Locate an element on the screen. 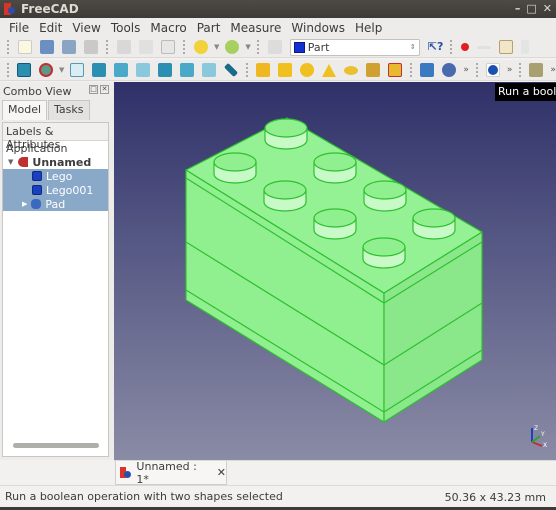 The height and width of the screenshot is (510, 556). chamfer-icon is located at coordinates (536, 70).